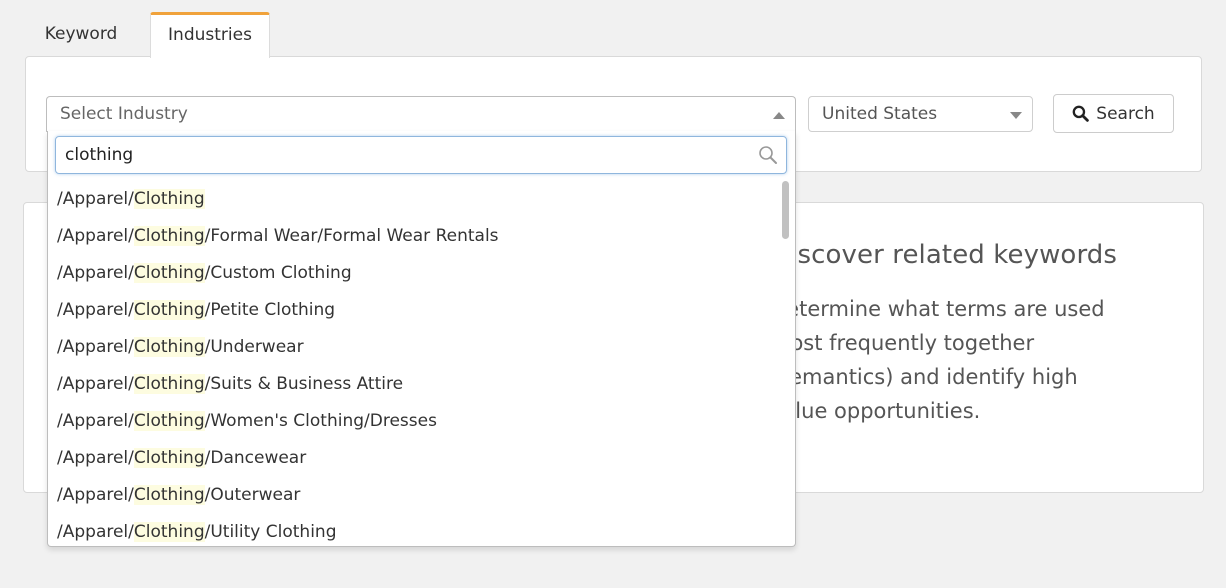 The image size is (1226, 588). What do you see at coordinates (785, 210) in the screenshot?
I see `scrollbar-thumb` at bounding box center [785, 210].